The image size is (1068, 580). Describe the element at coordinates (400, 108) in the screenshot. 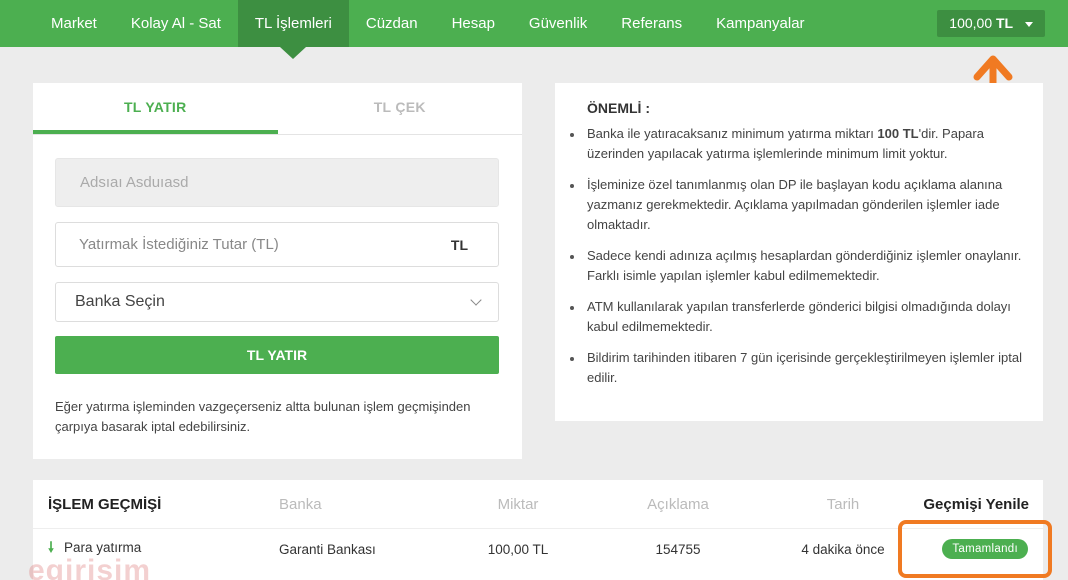

I see `tab-tl-cek: TL ÇEK` at that location.